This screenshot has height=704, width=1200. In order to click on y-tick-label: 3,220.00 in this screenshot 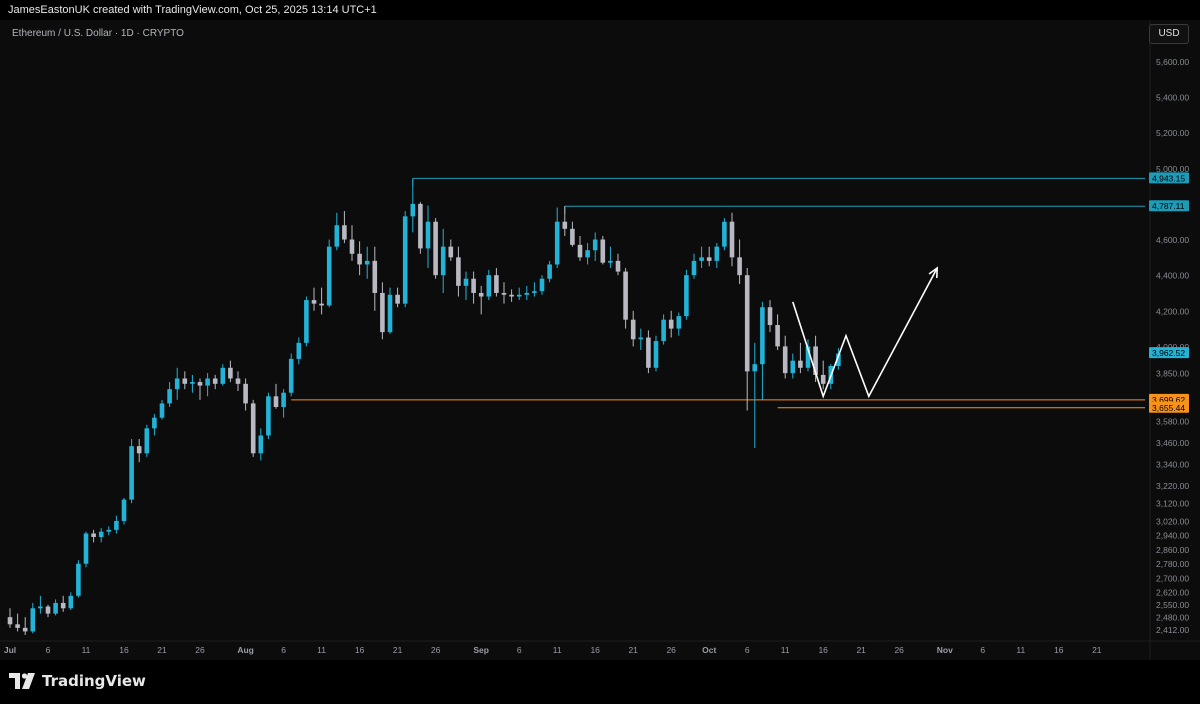, I will do `click(1172, 486)`.